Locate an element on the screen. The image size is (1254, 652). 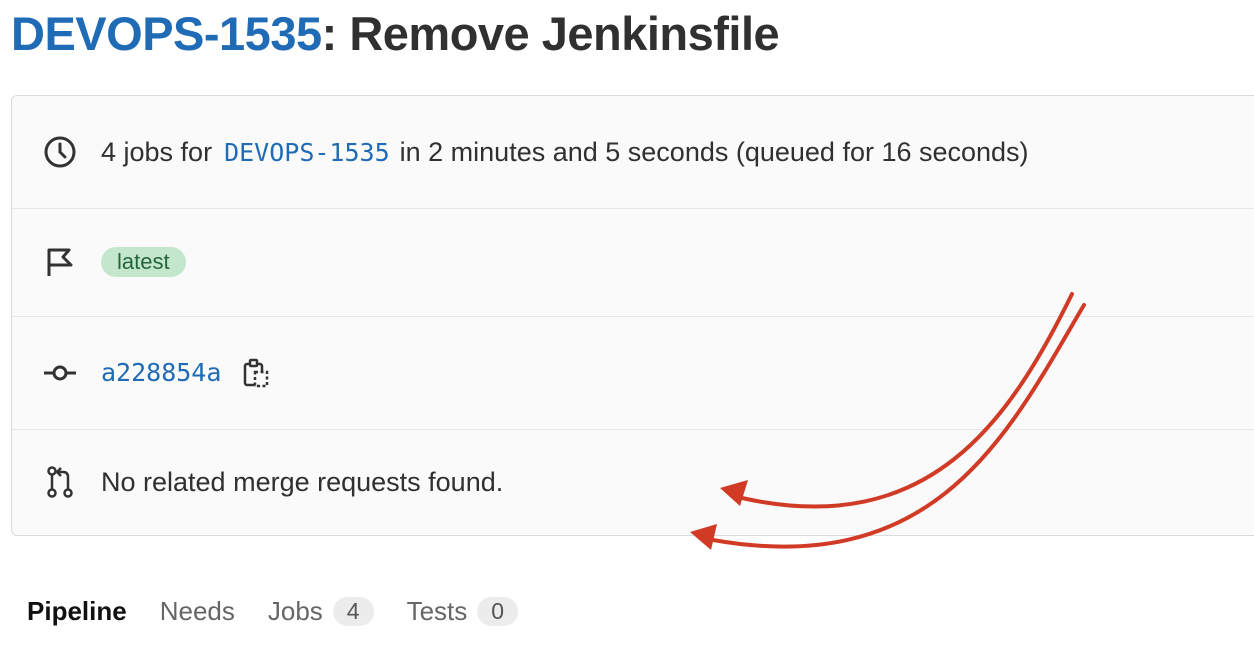
flag-icon is located at coordinates (60, 262).